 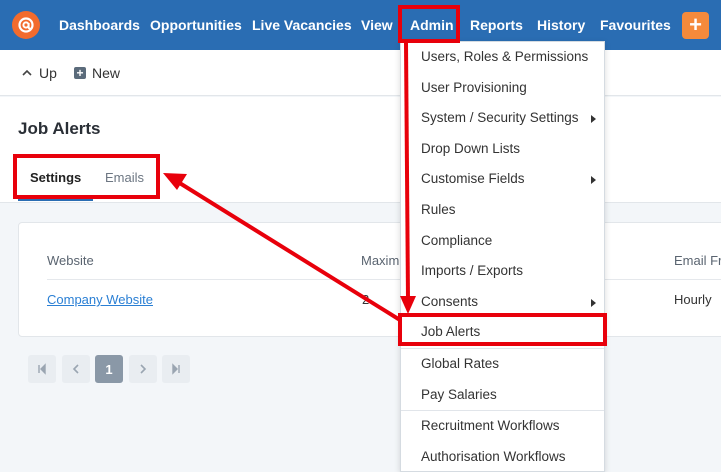 I want to click on menu-item-label: System / Security Settings, so click(x=500, y=117).